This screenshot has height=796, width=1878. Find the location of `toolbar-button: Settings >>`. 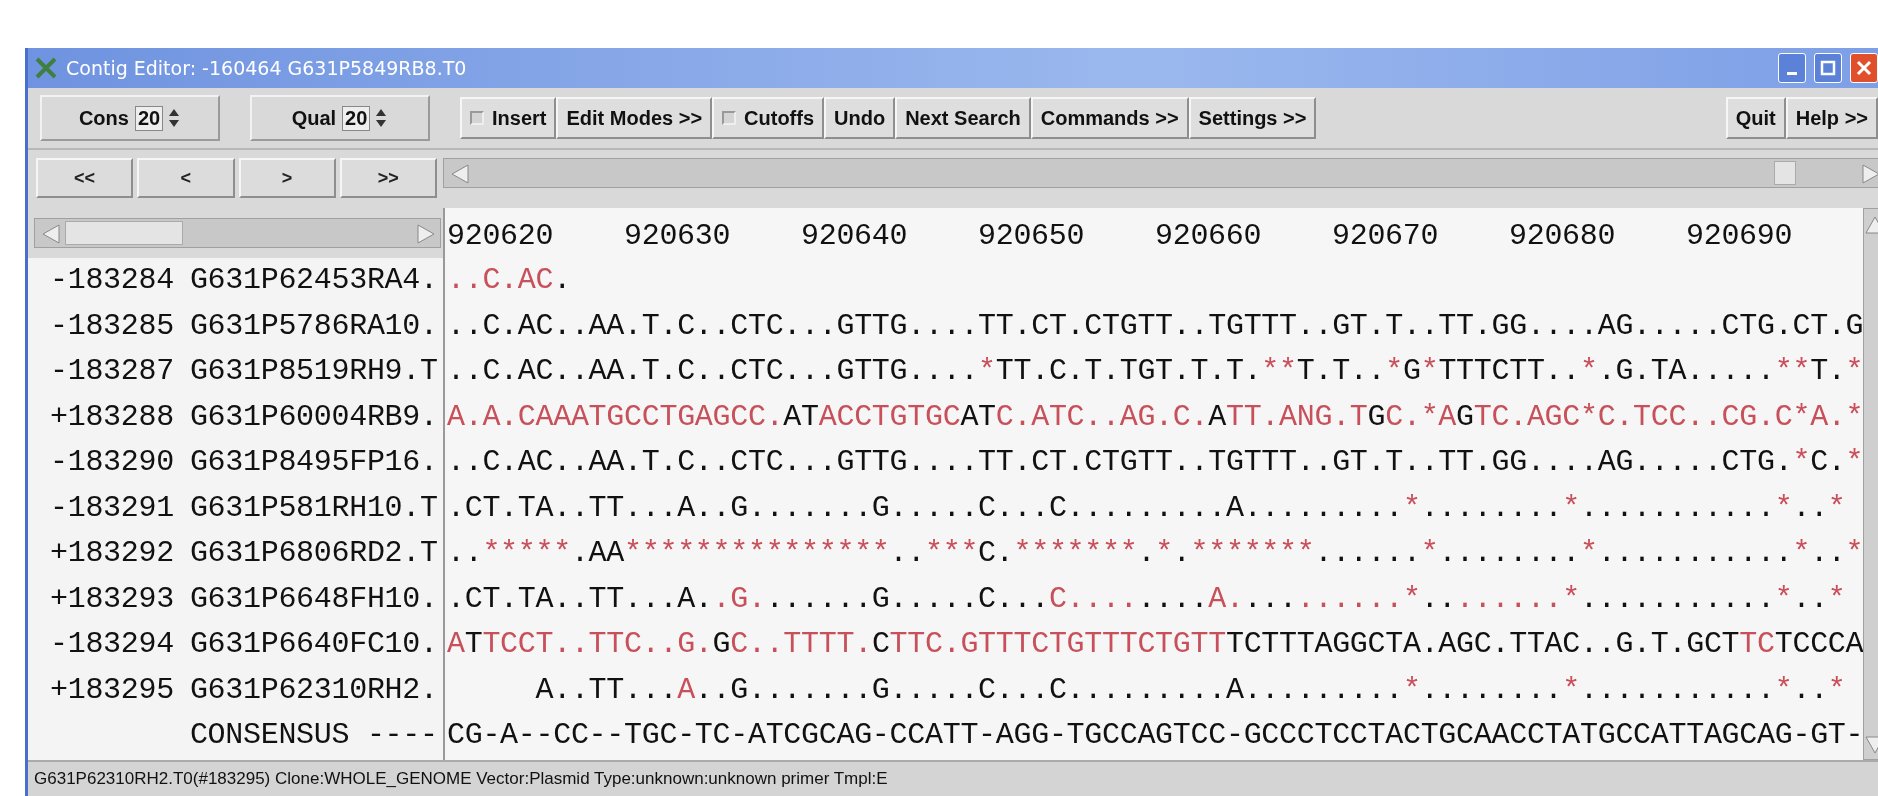

toolbar-button: Settings >> is located at coordinates (1252, 118).